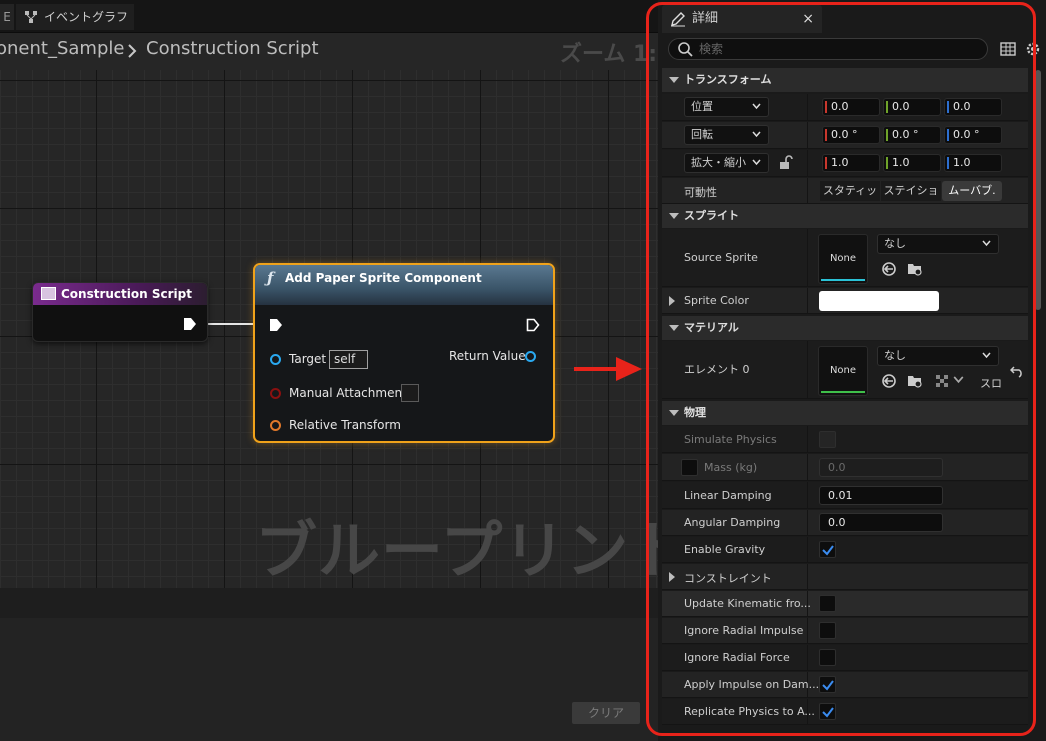 The image size is (1046, 741). What do you see at coordinates (726, 135) in the screenshot?
I see `rotation-mode-dropdown: 回転` at bounding box center [726, 135].